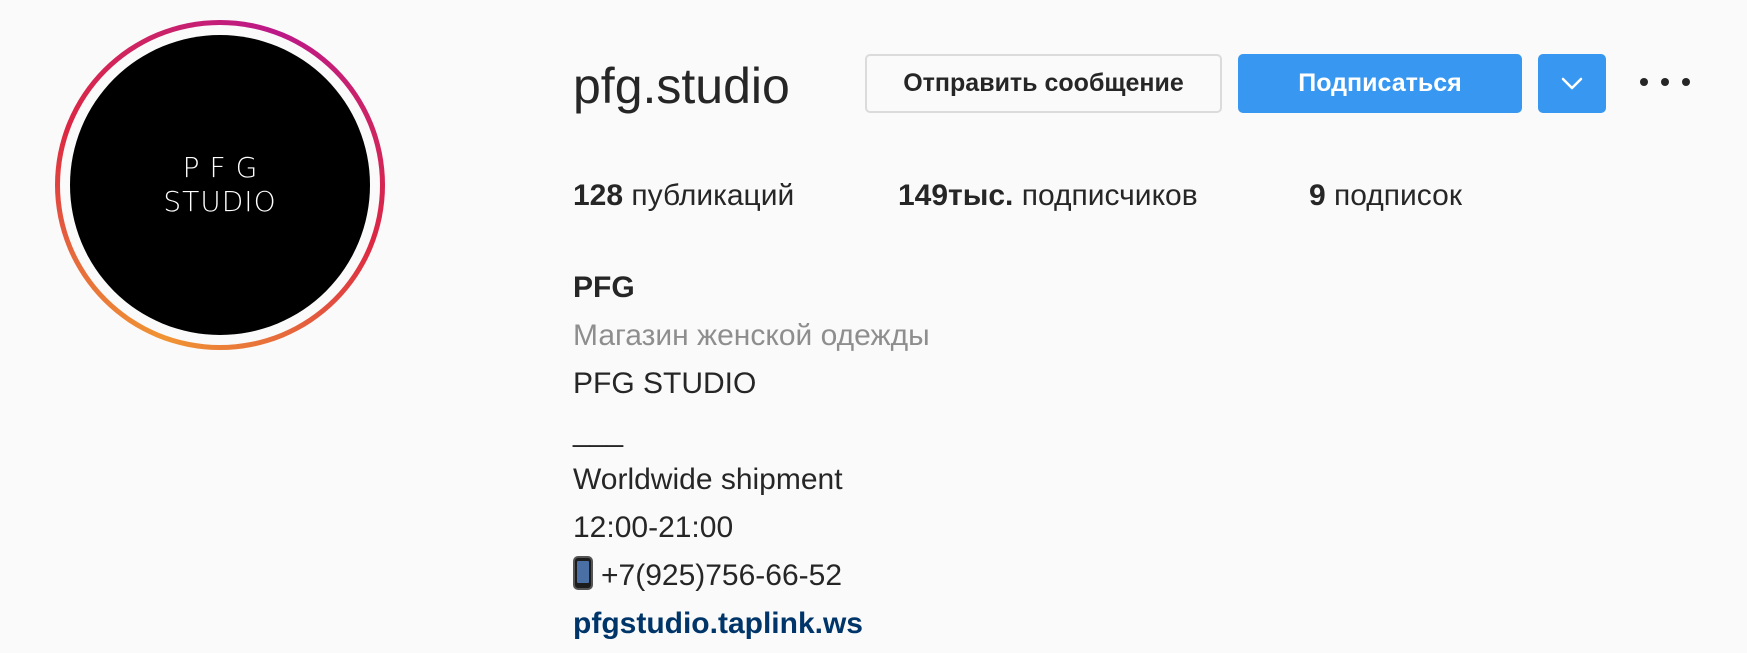 The width and height of the screenshot is (1747, 653). I want to click on following-count: 9, so click(1317, 195).